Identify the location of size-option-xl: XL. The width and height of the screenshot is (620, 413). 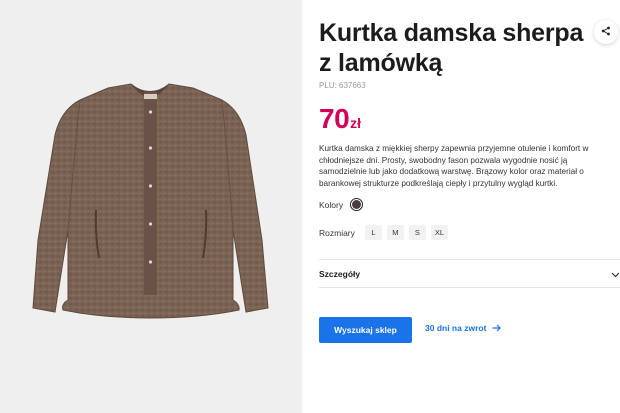
(439, 232).